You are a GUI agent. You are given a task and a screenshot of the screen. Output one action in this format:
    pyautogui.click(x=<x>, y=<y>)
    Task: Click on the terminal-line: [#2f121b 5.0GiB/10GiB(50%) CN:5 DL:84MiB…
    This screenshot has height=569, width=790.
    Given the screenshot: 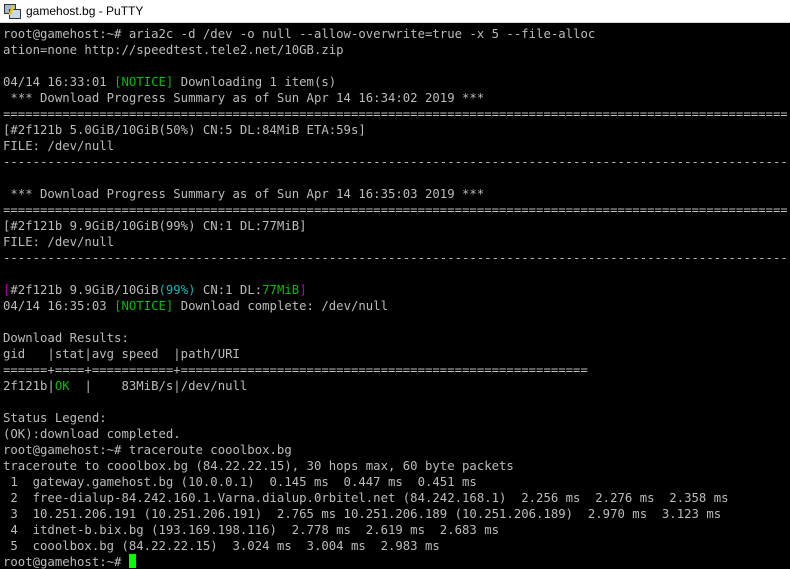 What is the action you would take?
    pyautogui.click(x=184, y=130)
    